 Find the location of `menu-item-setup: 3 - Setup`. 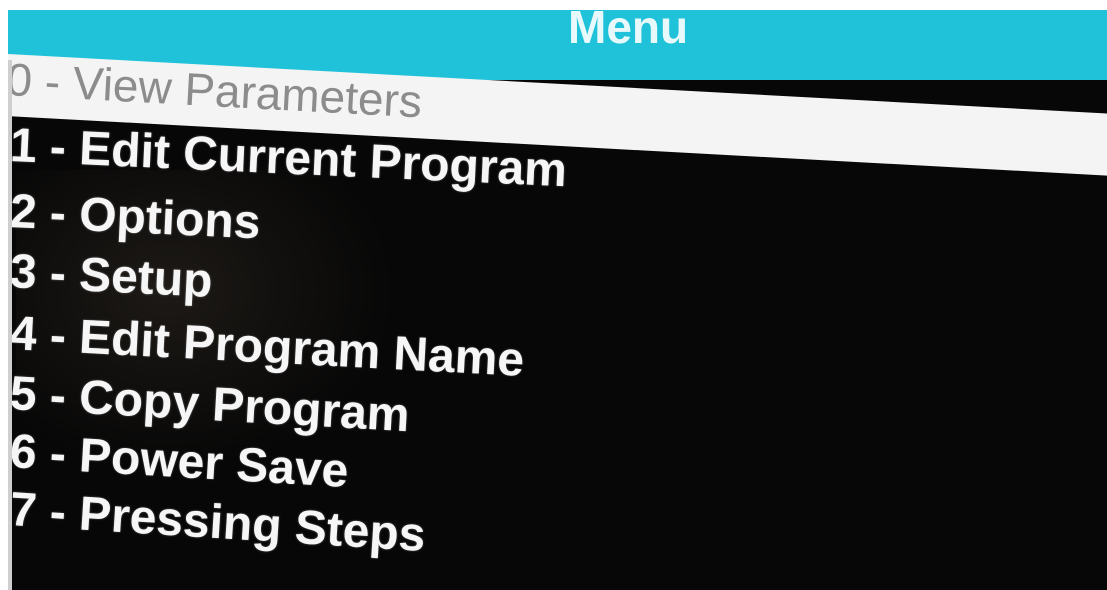

menu-item-setup: 3 - Setup is located at coordinates (111, 276).